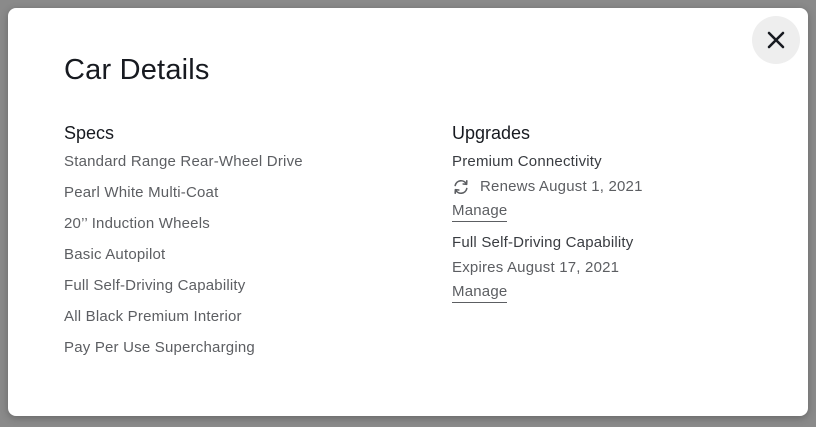  Describe the element at coordinates (115, 254) in the screenshot. I see `spec-item: Basic Autopilot` at that location.